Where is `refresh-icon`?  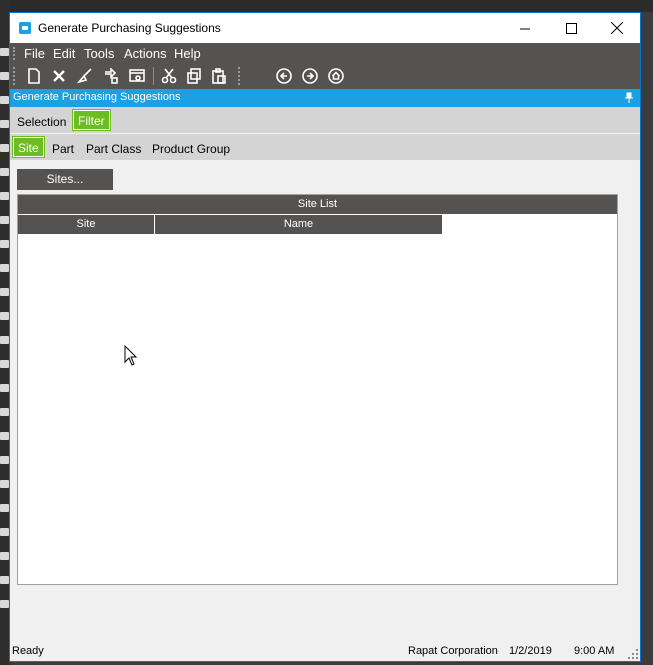
refresh-icon is located at coordinates (111, 76).